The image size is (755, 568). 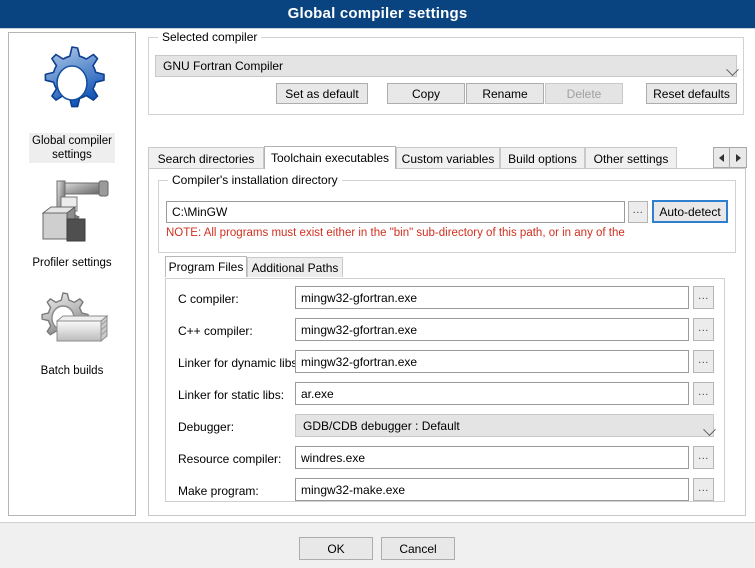 I want to click on tab-custom-variables: Custom variables, so click(x=448, y=158).